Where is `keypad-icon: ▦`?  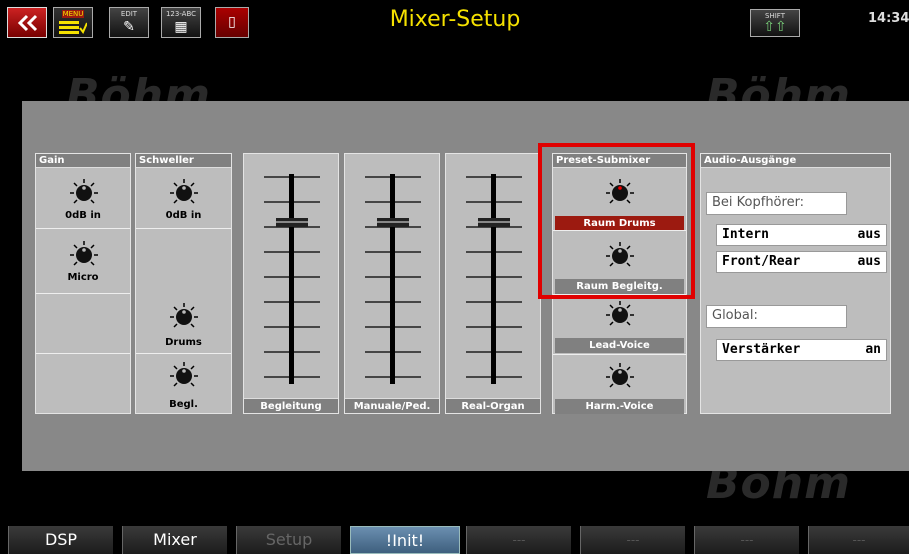
keypad-icon: ▦ is located at coordinates (181, 27).